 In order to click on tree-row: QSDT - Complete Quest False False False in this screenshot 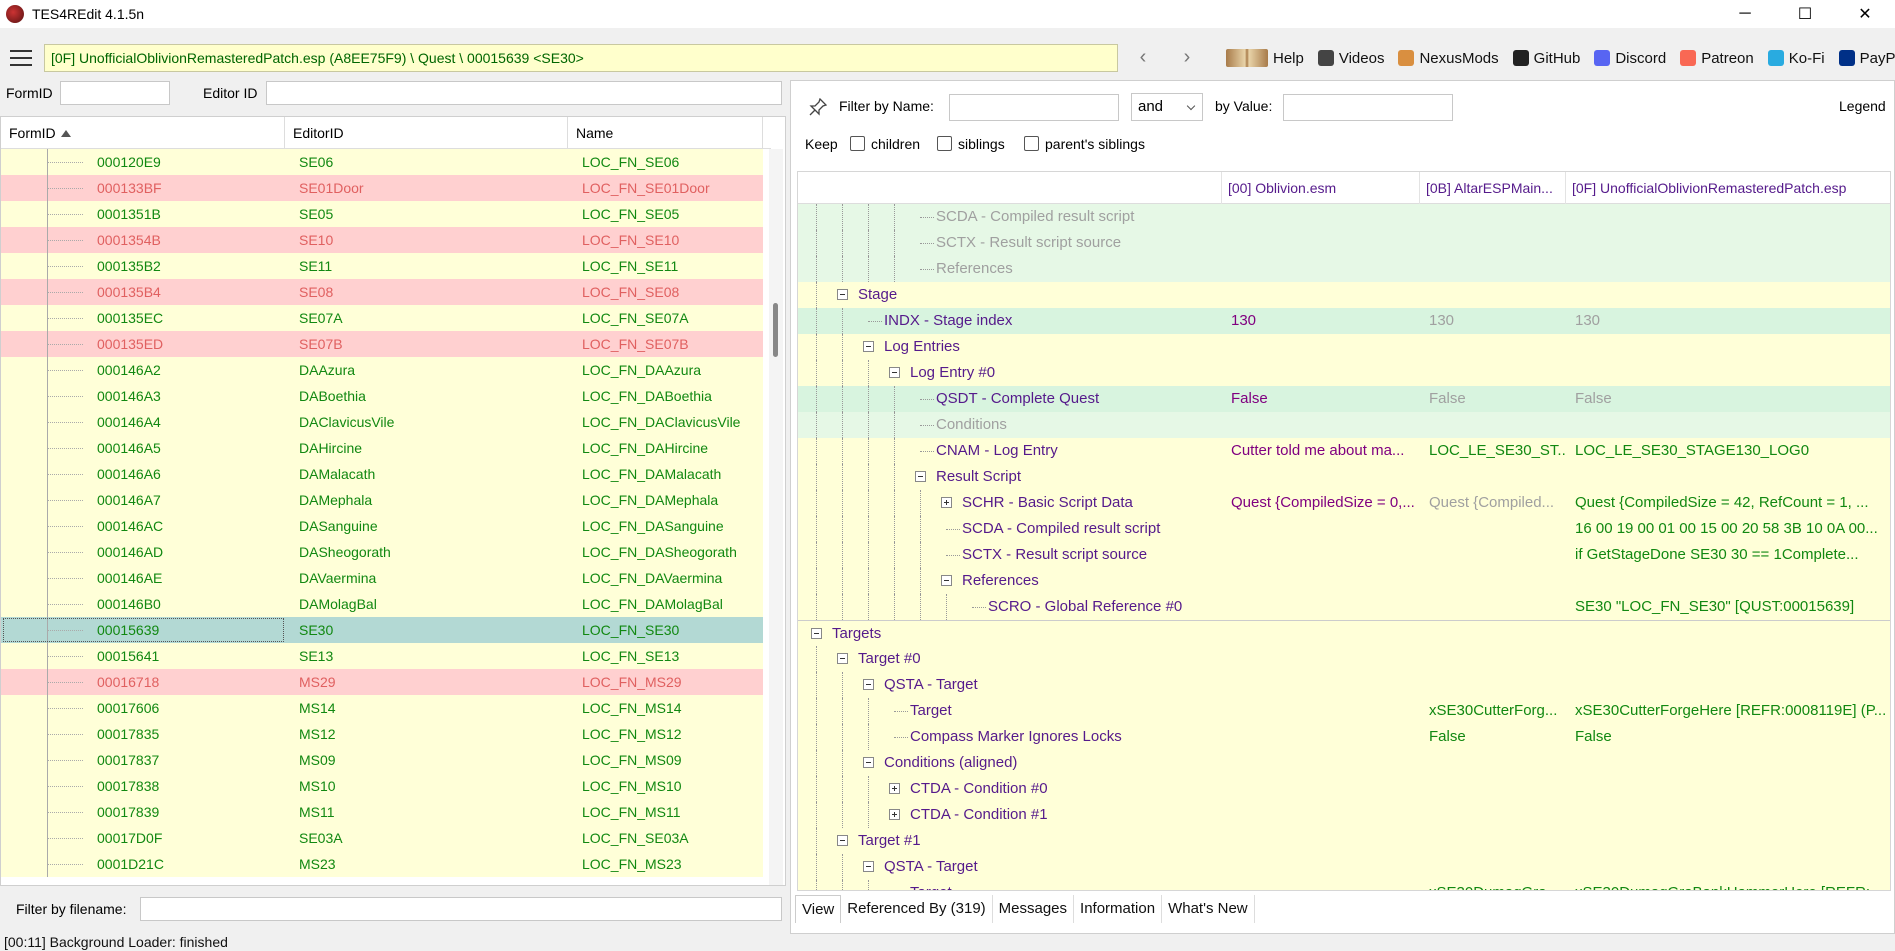, I will do `click(1344, 399)`.